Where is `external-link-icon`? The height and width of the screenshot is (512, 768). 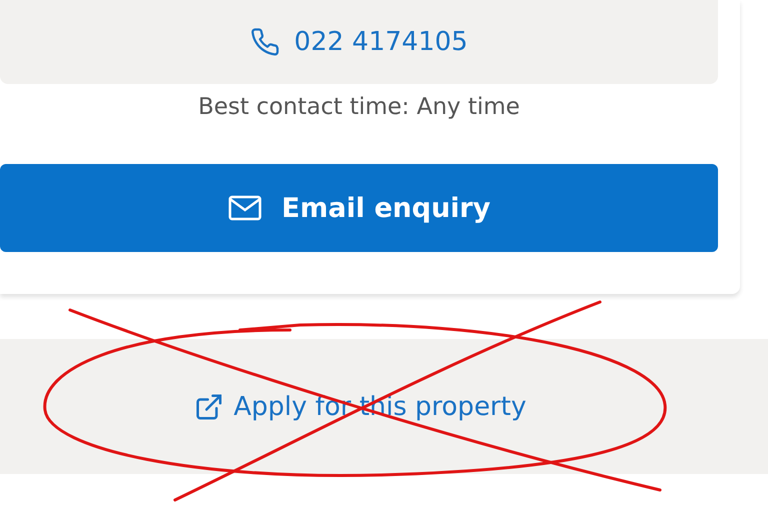
external-link-icon is located at coordinates (209, 407).